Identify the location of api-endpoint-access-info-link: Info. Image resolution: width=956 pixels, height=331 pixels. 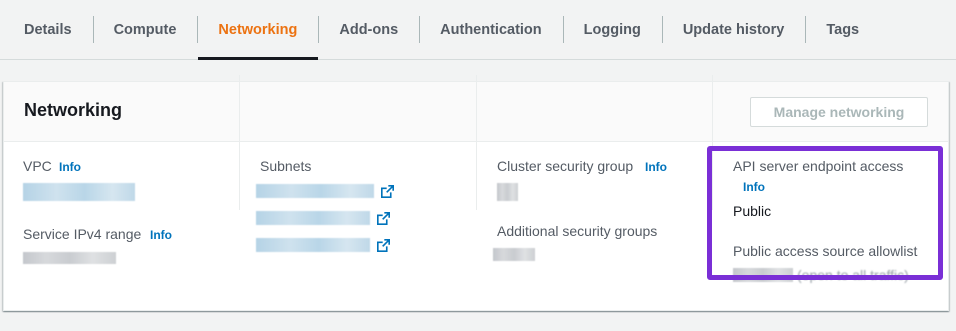
(754, 187).